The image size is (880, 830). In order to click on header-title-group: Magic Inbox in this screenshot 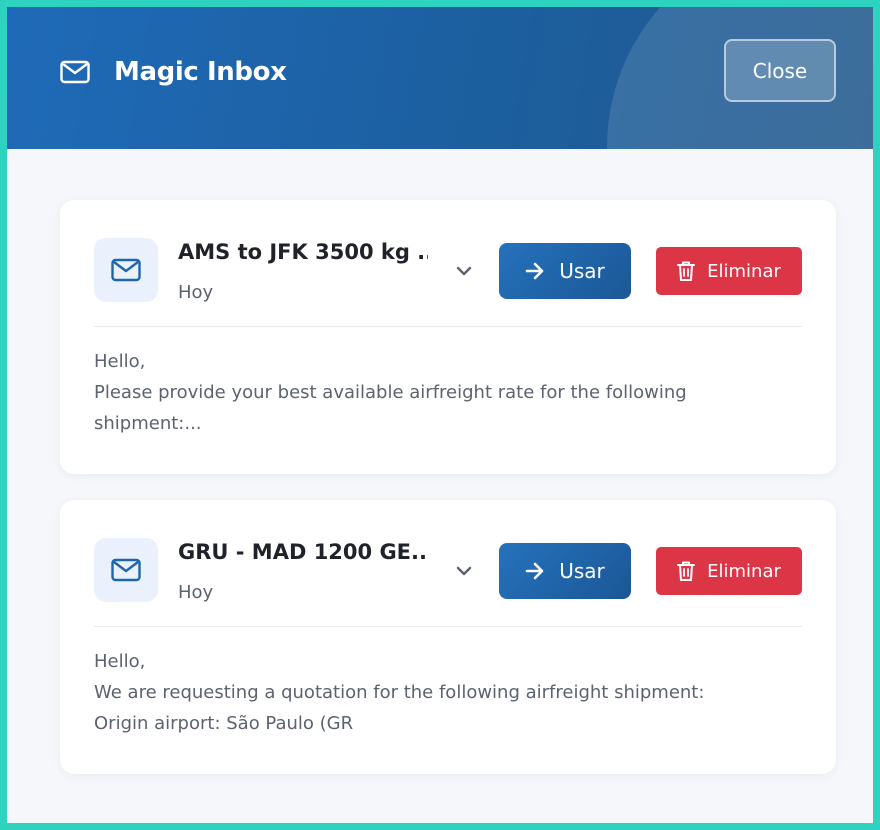, I will do `click(173, 72)`.